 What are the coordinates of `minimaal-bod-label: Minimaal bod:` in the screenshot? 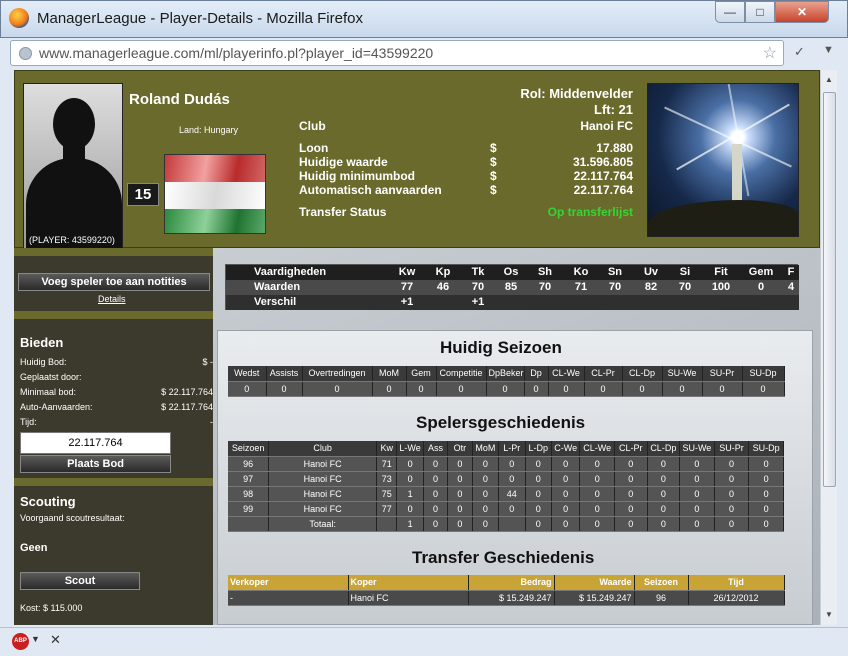 It's located at (48, 392).